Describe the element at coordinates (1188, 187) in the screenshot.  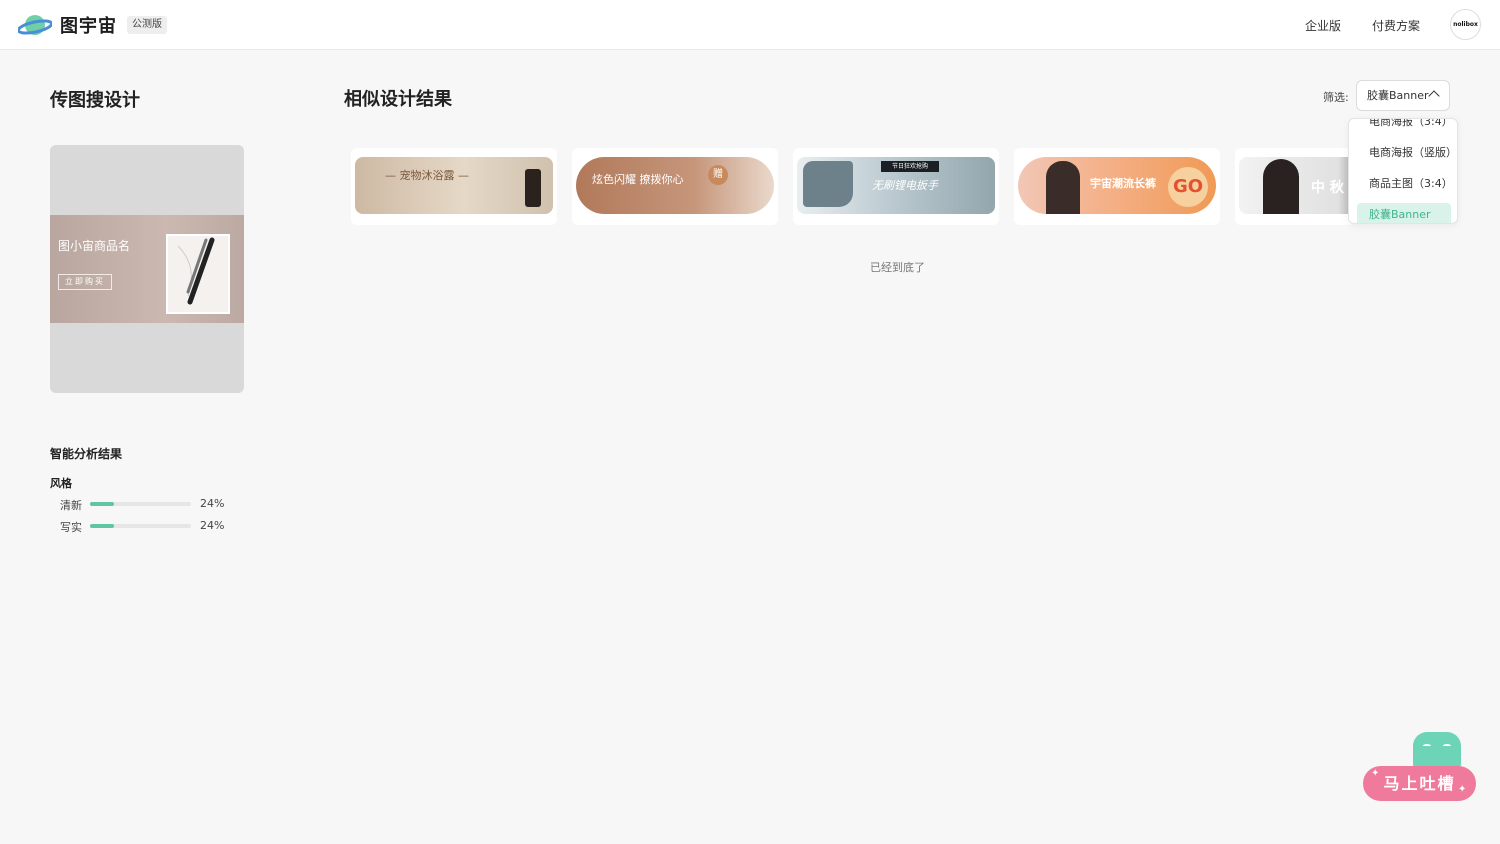
I see `go-badge: GO` at that location.